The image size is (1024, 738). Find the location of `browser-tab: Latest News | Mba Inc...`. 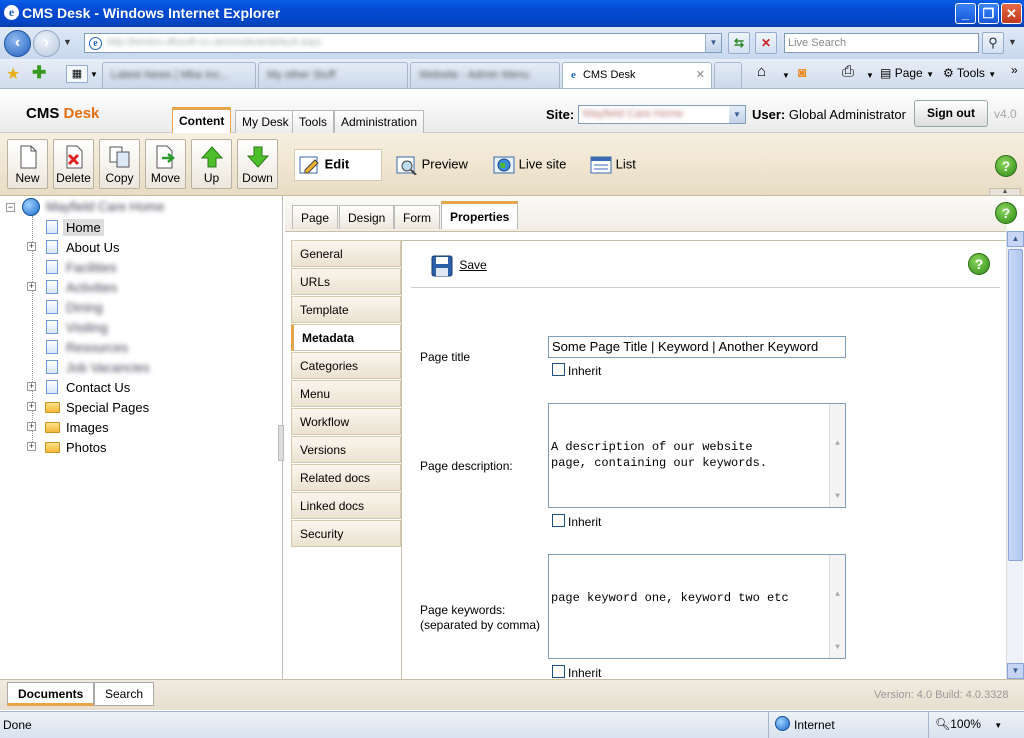

browser-tab: Latest News | Mba Inc... is located at coordinates (179, 75).